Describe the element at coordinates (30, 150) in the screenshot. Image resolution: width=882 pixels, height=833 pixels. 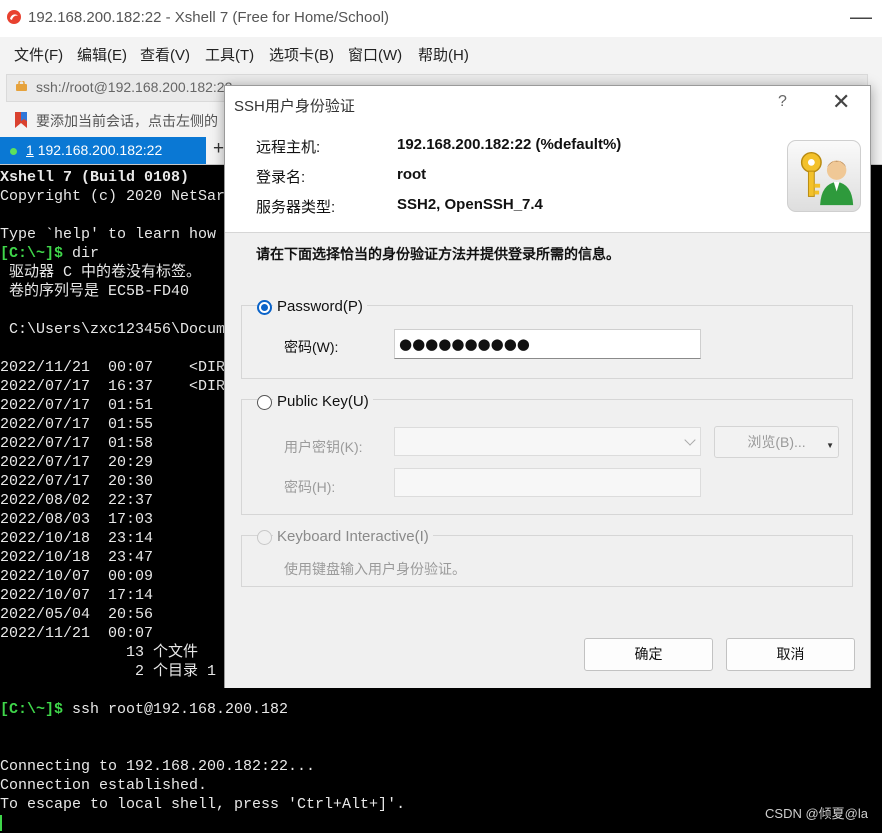
I see `tab-number: 1` at that location.